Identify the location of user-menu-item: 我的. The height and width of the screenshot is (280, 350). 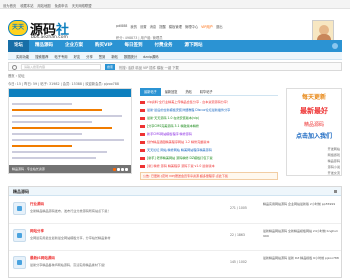
(133, 26).